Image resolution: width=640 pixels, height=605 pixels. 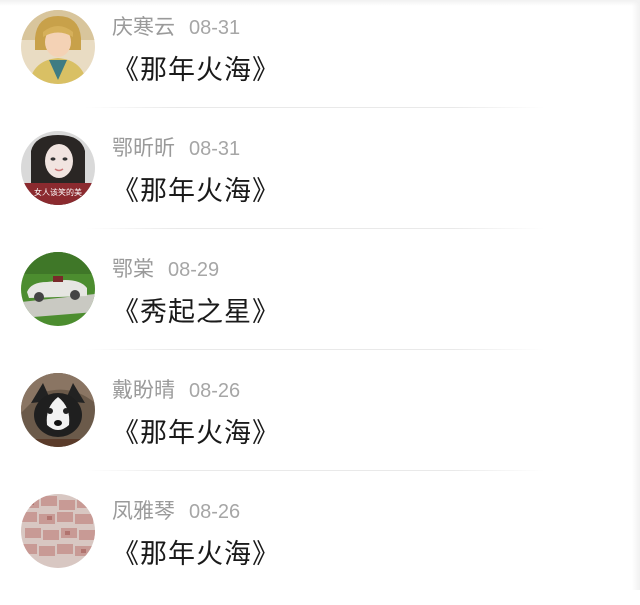 I want to click on vintage-car-avatar, so click(x=58, y=289).